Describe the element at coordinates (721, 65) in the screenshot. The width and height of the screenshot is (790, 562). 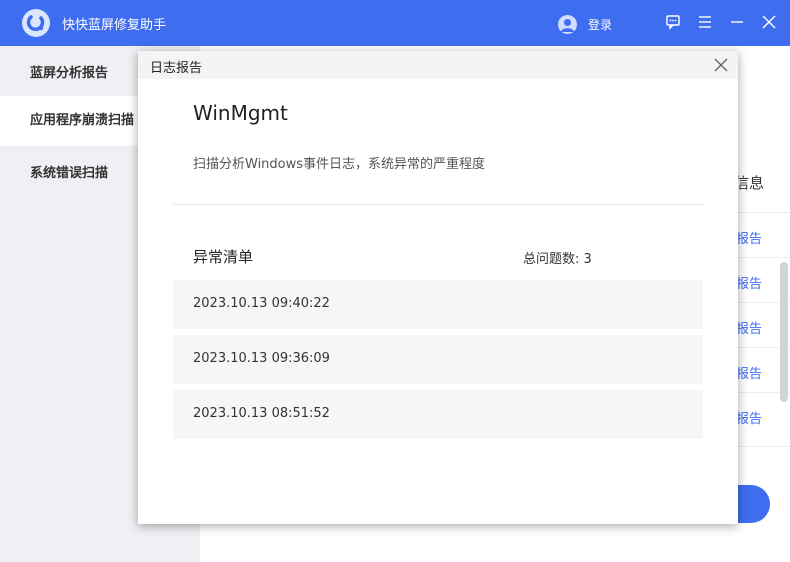
I see `dialog-close-icon` at that location.